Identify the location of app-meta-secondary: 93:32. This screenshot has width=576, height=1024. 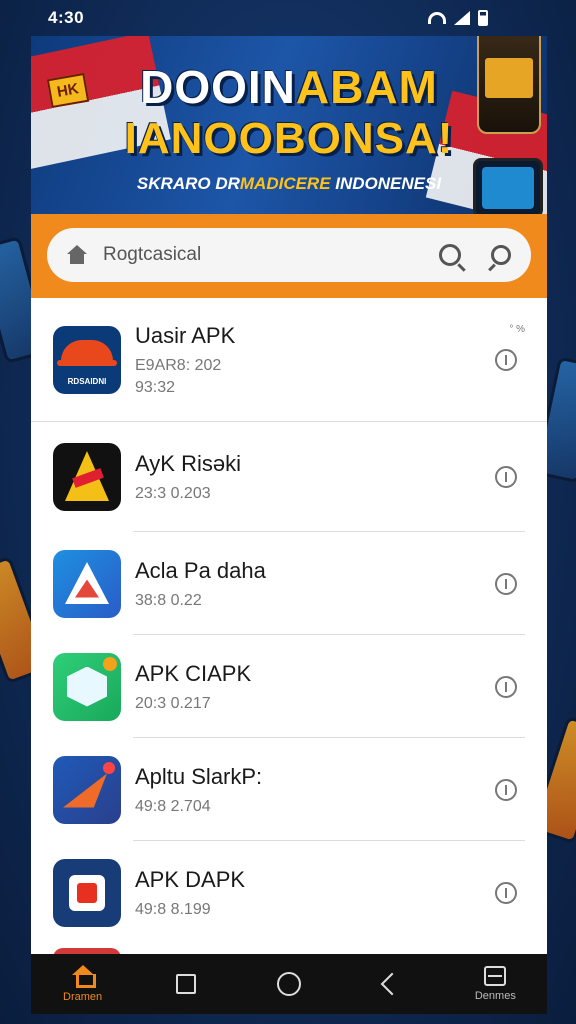
(155, 387).